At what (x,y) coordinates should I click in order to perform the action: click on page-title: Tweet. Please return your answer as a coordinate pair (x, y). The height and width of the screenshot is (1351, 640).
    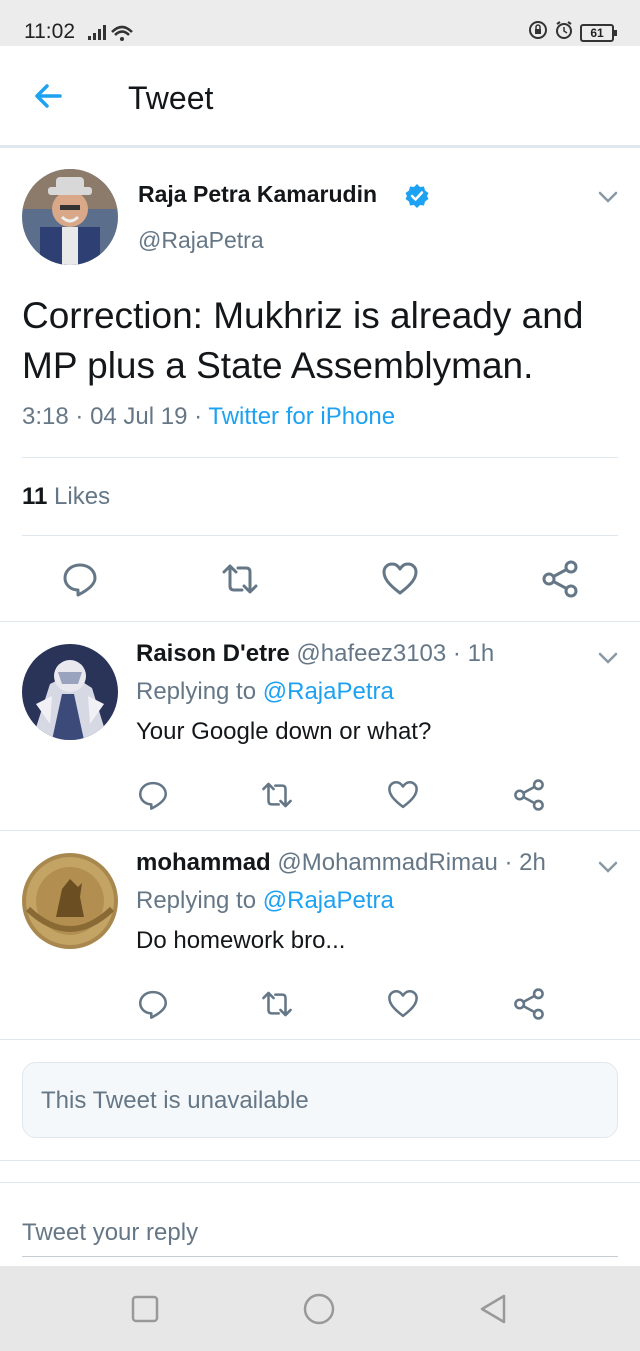
    Looking at the image, I should click on (171, 98).